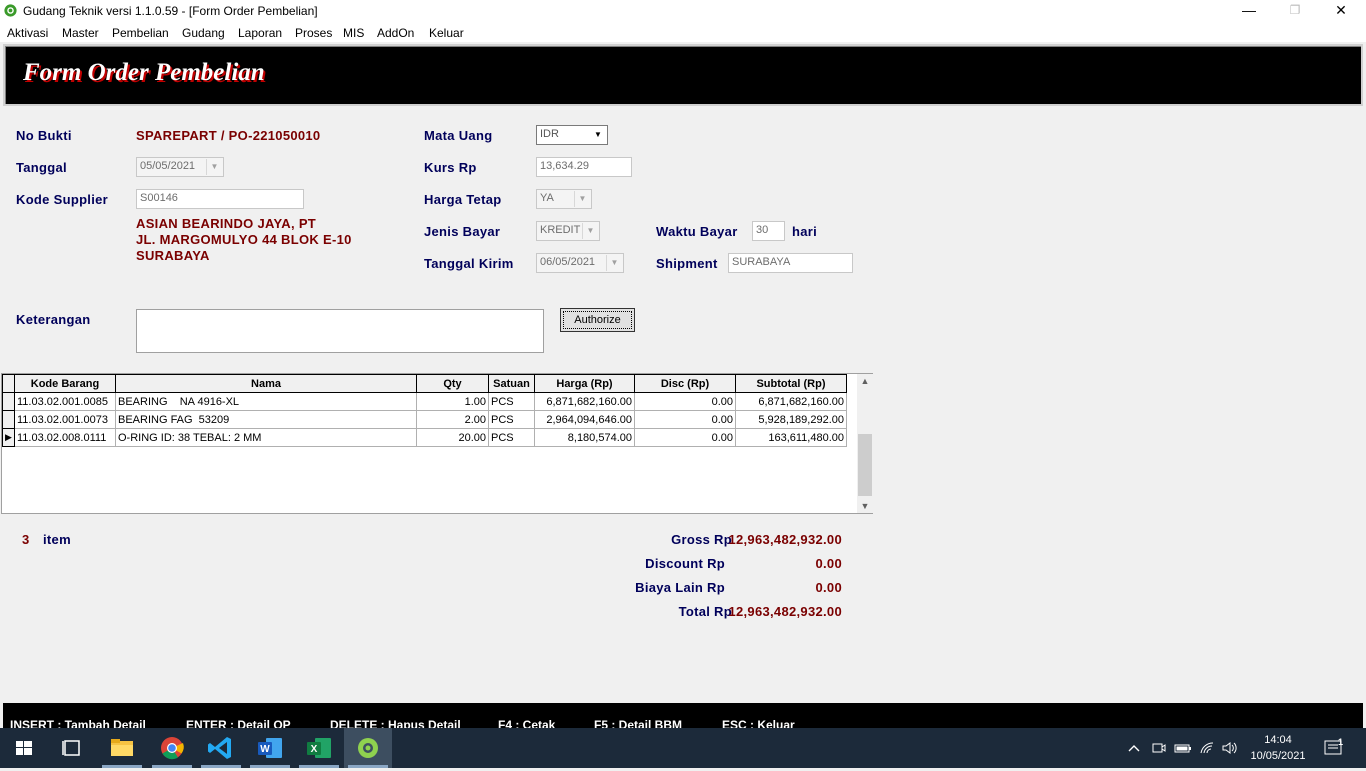 This screenshot has height=771, width=1366. What do you see at coordinates (790, 263) in the screenshot?
I see `shipment-field: SURABAYA` at bounding box center [790, 263].